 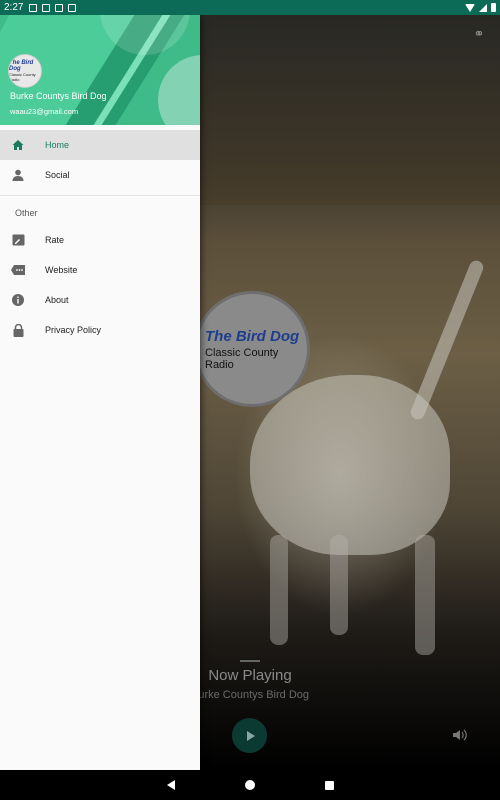 What do you see at coordinates (61, 270) in the screenshot?
I see `menu-item-label: Website` at bounding box center [61, 270].